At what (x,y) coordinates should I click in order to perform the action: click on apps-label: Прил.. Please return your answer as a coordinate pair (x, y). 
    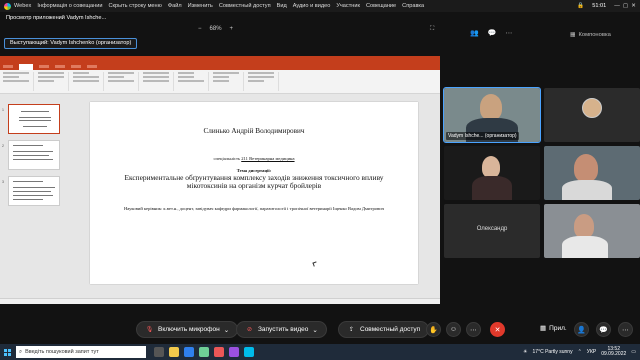
    Looking at the image, I should click on (558, 328).